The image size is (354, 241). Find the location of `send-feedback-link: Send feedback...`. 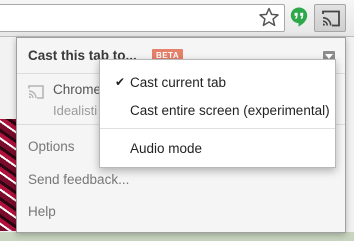

send-feedback-link: Send feedback... is located at coordinates (78, 179).